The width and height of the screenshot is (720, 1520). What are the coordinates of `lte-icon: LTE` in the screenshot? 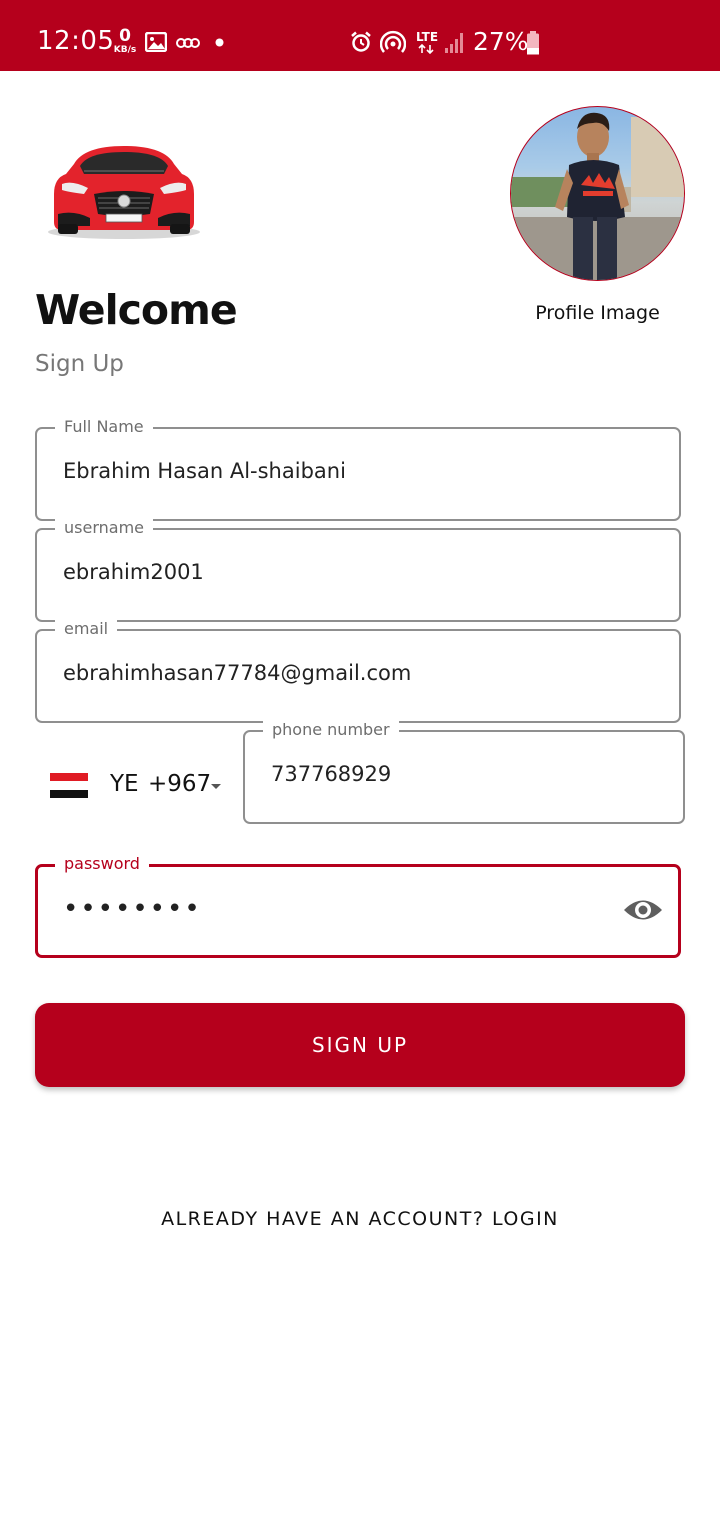 It's located at (427, 37).